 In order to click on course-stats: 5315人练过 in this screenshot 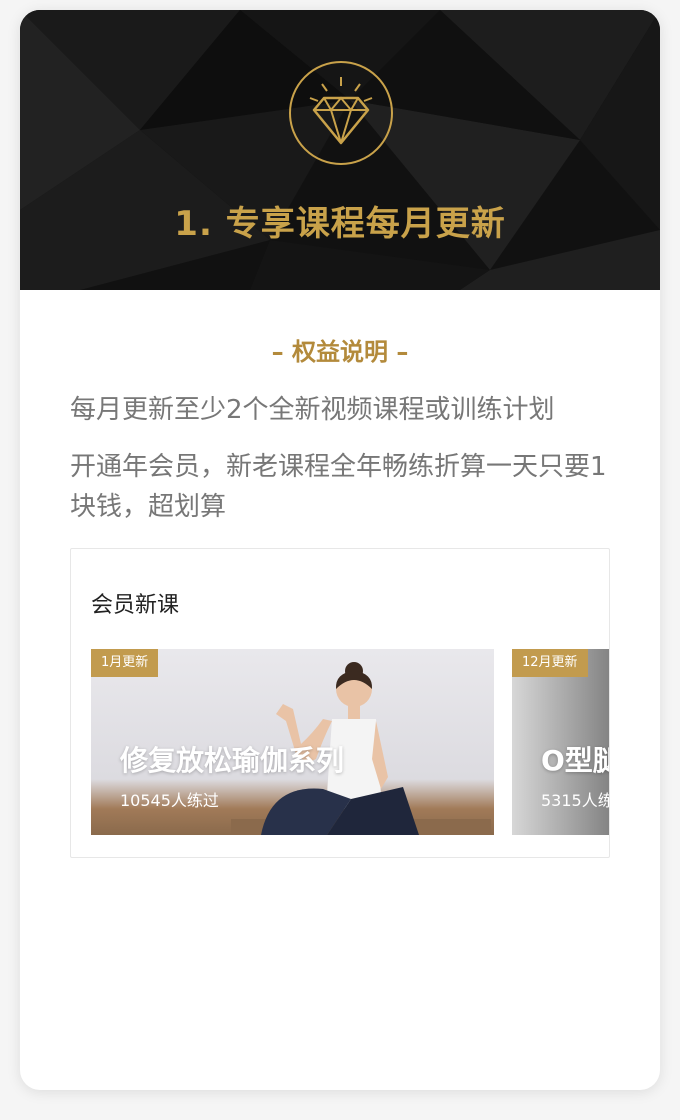, I will do `click(575, 800)`.